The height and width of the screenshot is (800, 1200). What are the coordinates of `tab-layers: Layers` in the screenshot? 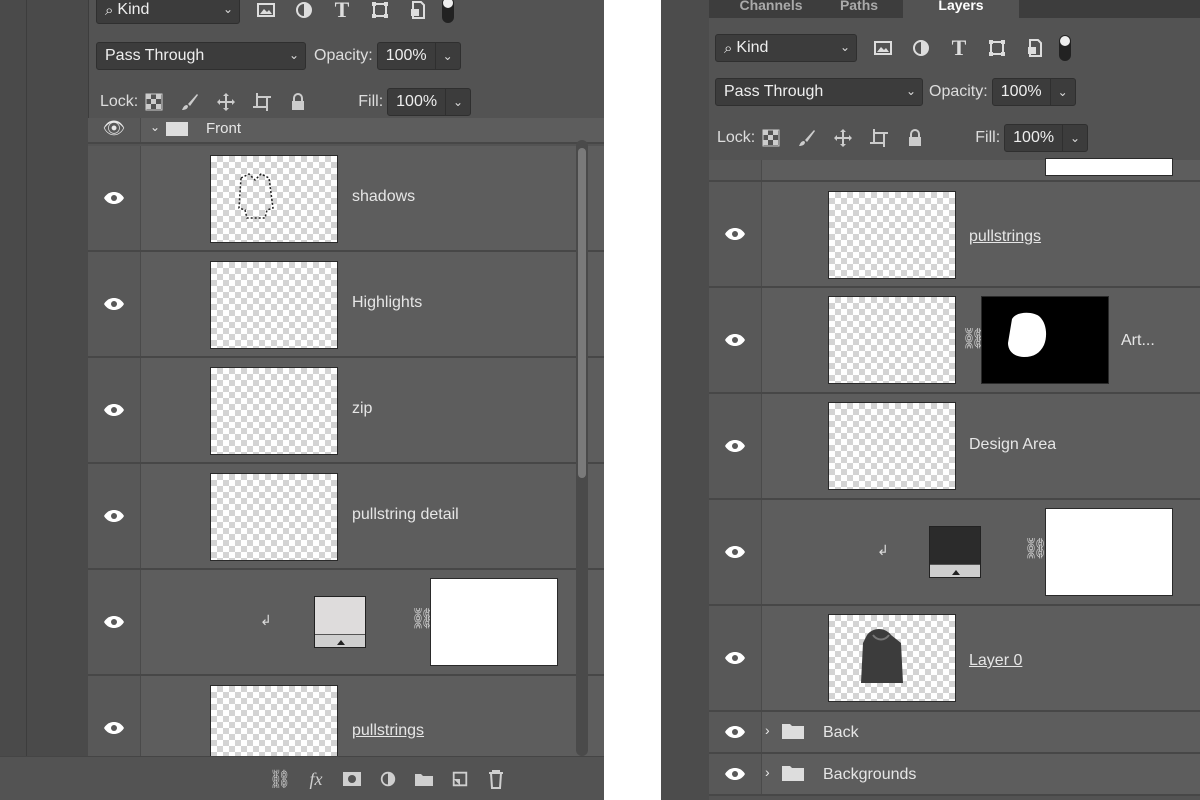 It's located at (961, 9).